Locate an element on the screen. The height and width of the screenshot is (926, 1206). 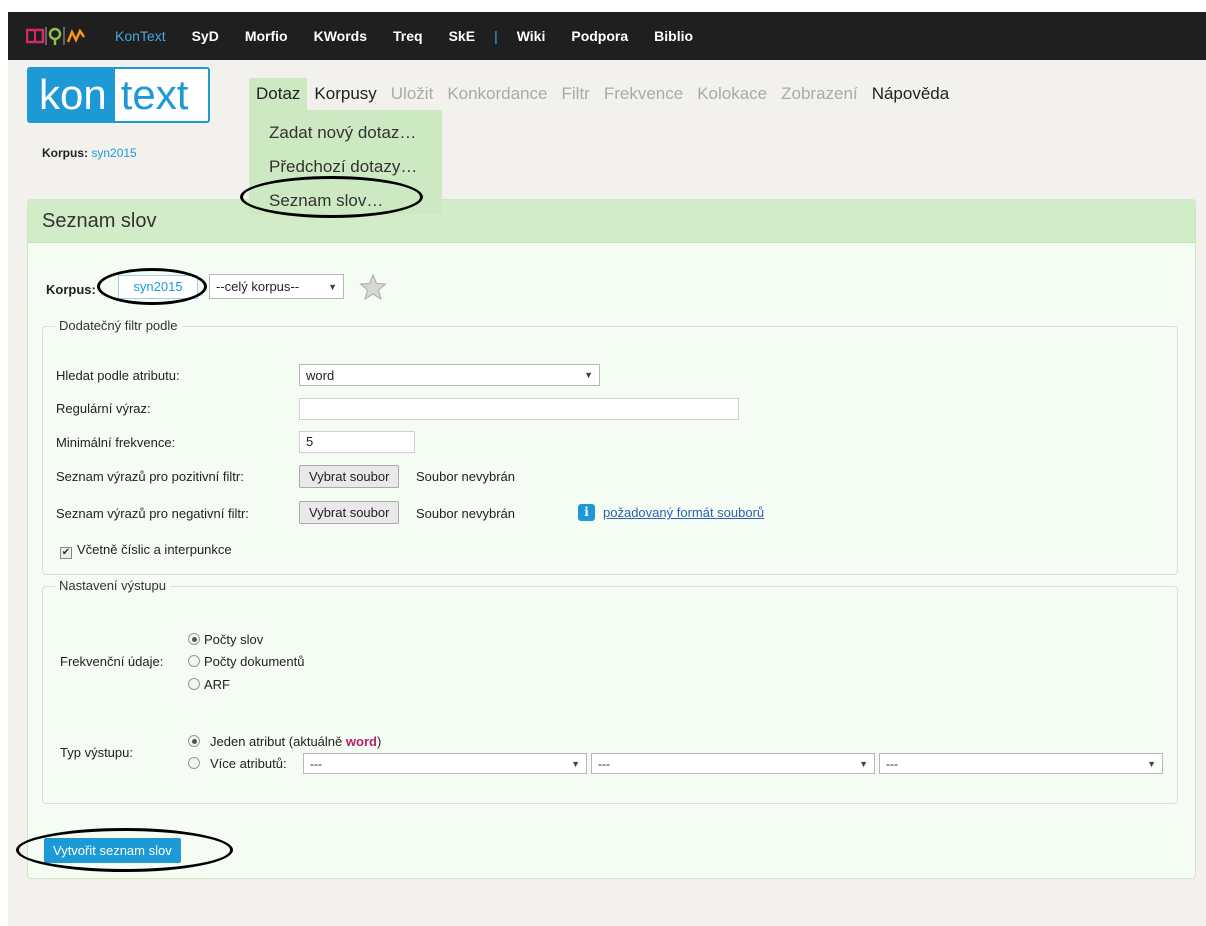
menu-kolokace: Kolokace is located at coordinates (732, 94).